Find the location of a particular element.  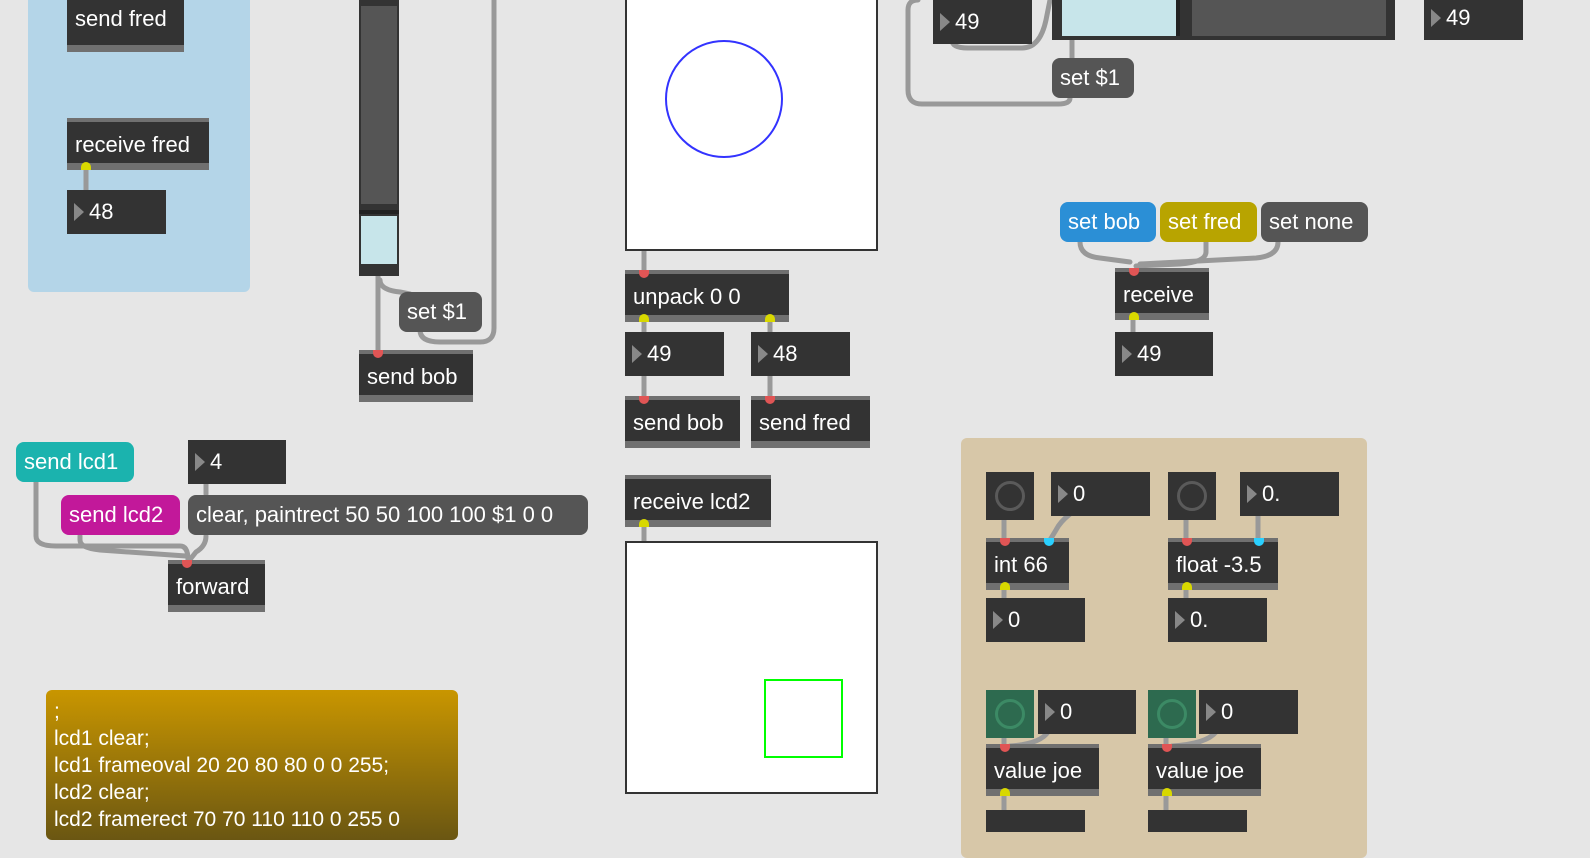

value-joe-object-2: value joe is located at coordinates (1204, 770).